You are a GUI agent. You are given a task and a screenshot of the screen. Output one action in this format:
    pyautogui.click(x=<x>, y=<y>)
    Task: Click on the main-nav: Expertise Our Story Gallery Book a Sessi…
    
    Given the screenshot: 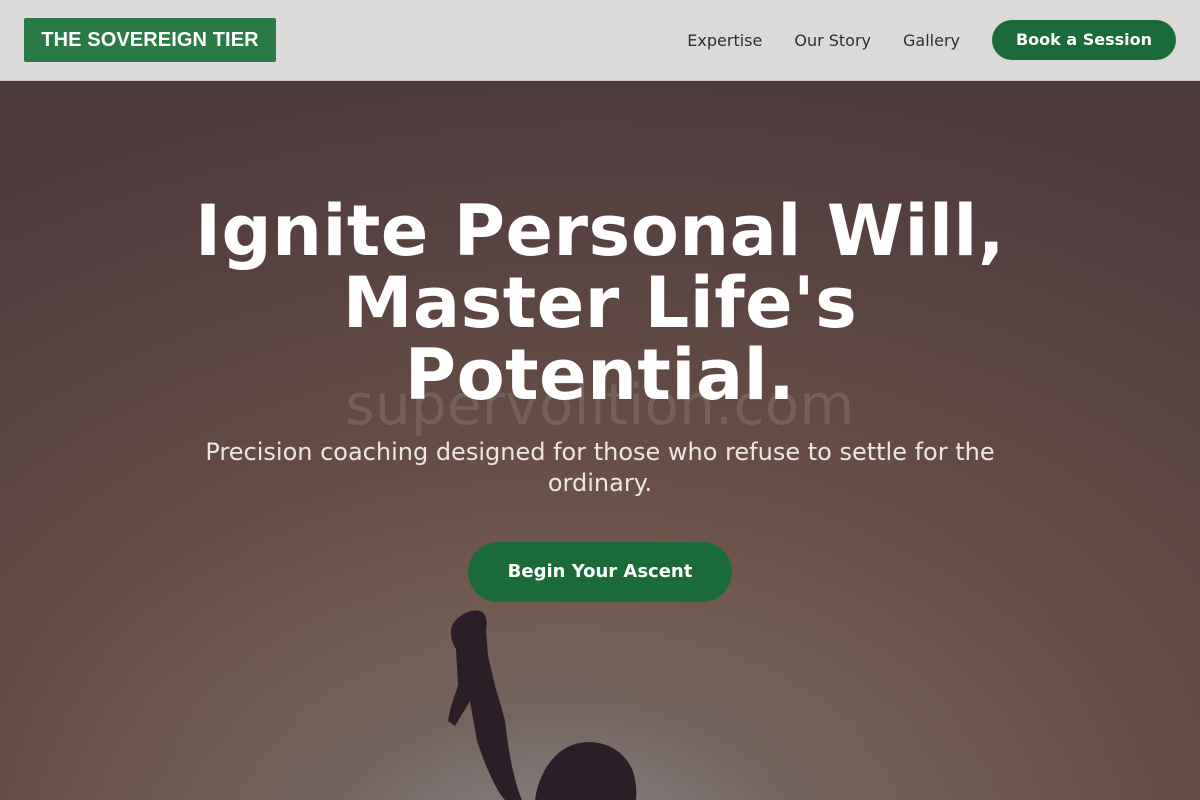 What is the action you would take?
    pyautogui.click(x=931, y=40)
    